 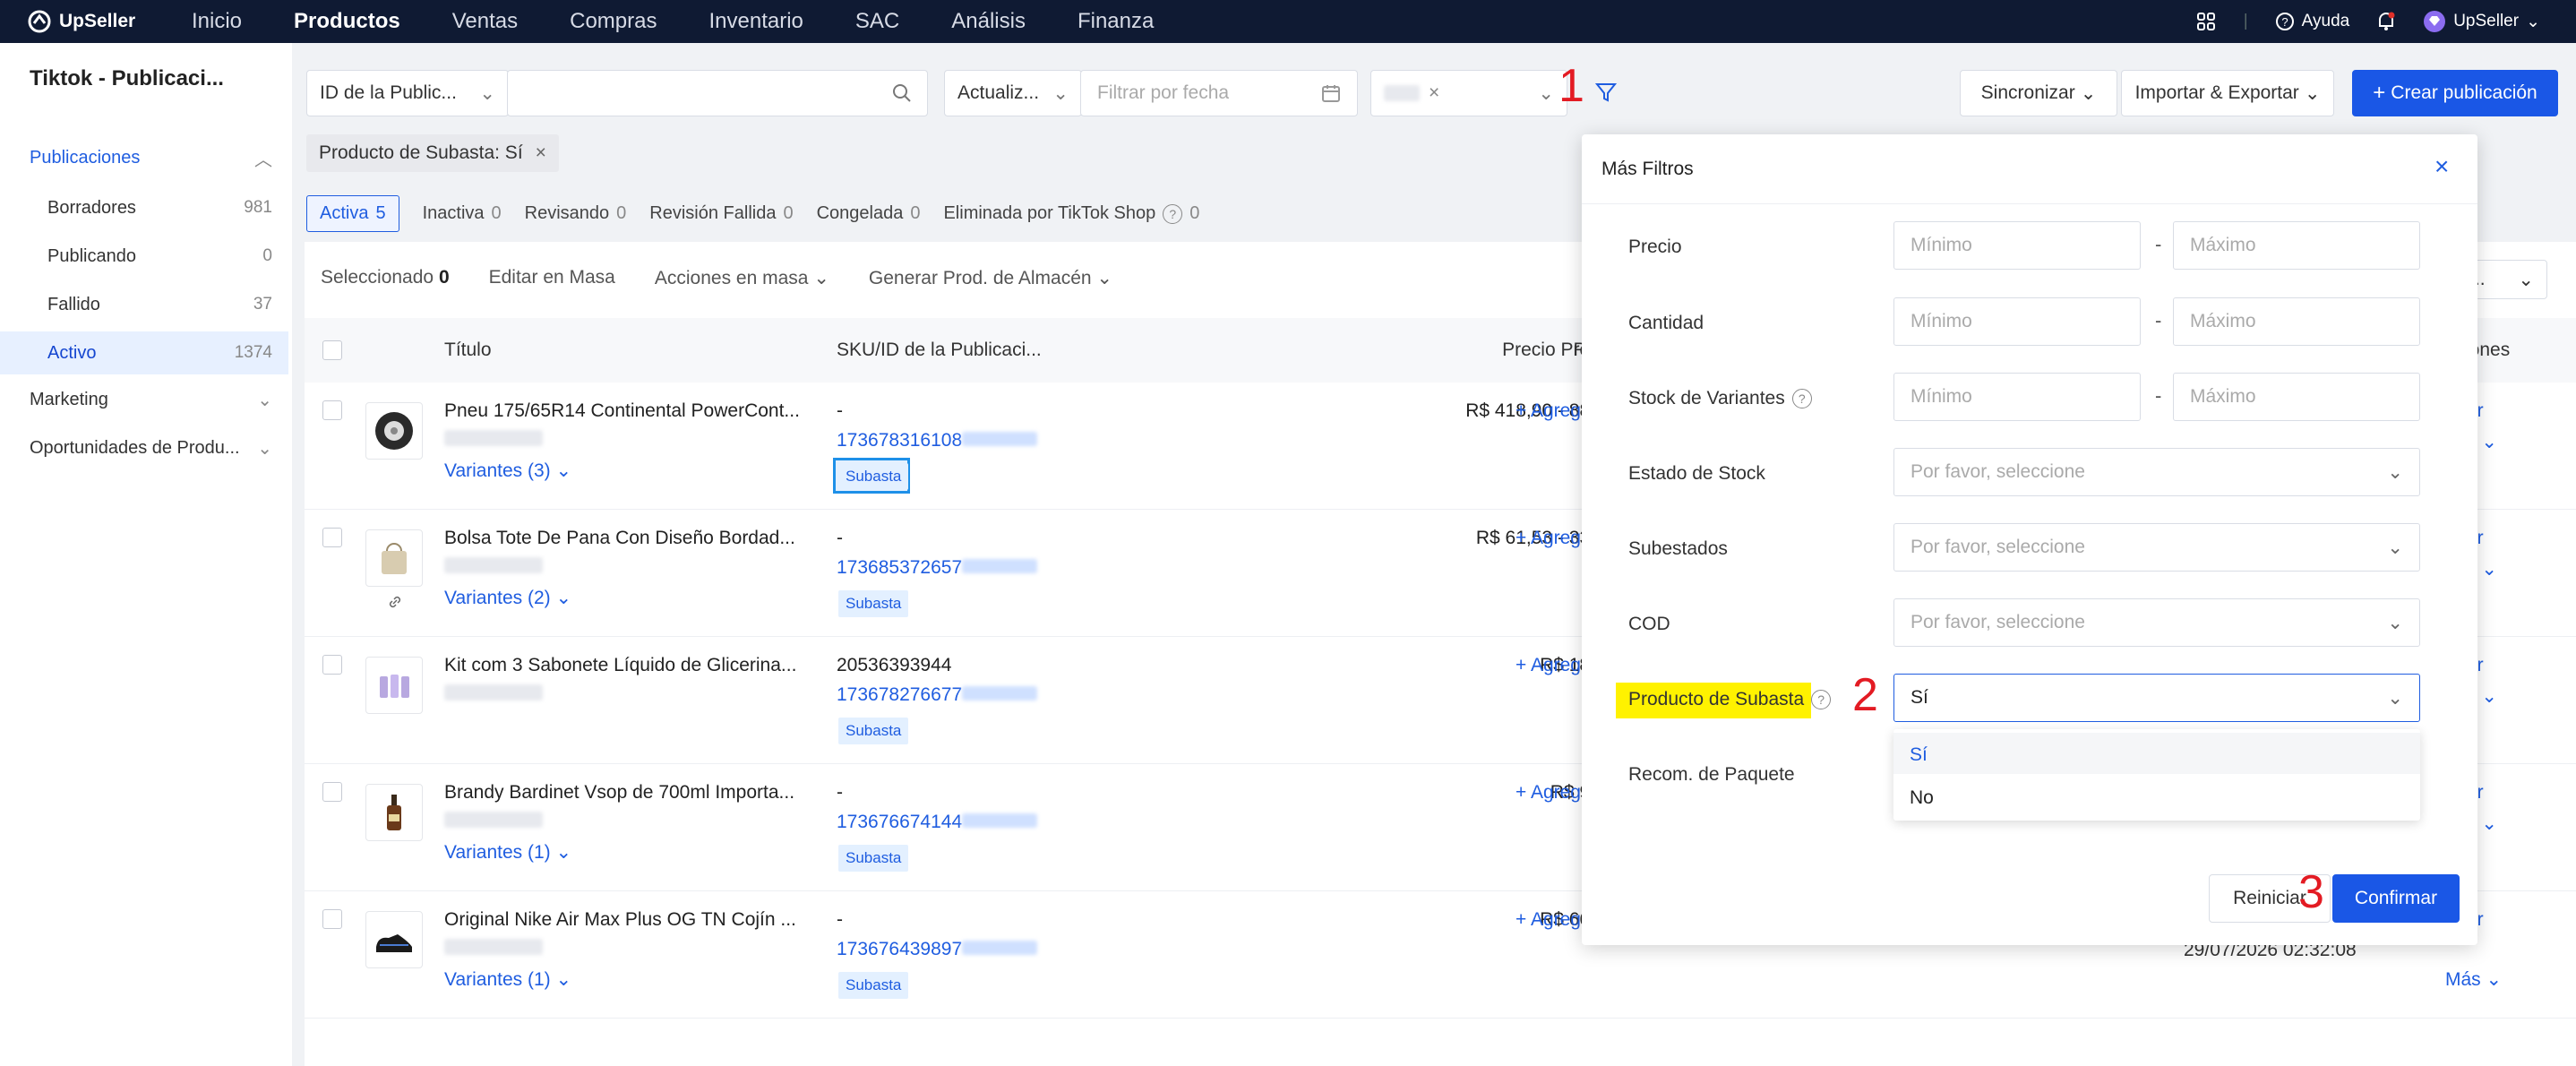 What do you see at coordinates (485, 21) in the screenshot?
I see `nav-ventas: Ventas` at bounding box center [485, 21].